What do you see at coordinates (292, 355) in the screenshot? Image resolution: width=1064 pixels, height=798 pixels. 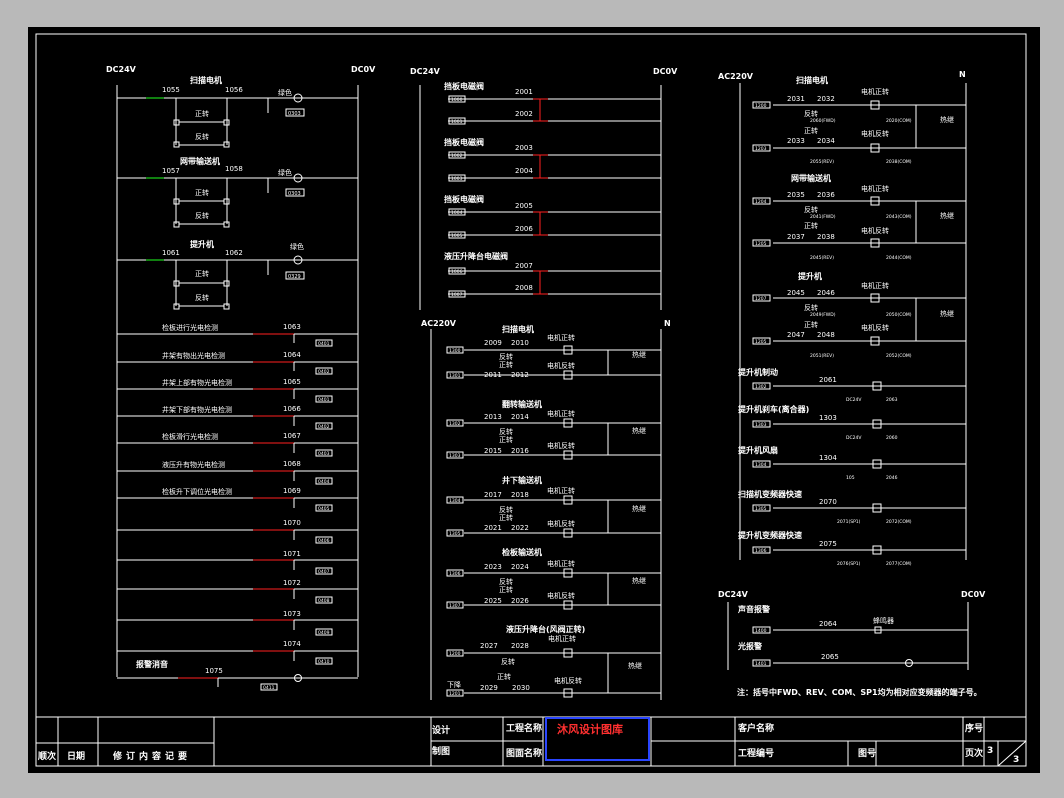 I see `s1-sensor-number: 1064` at bounding box center [292, 355].